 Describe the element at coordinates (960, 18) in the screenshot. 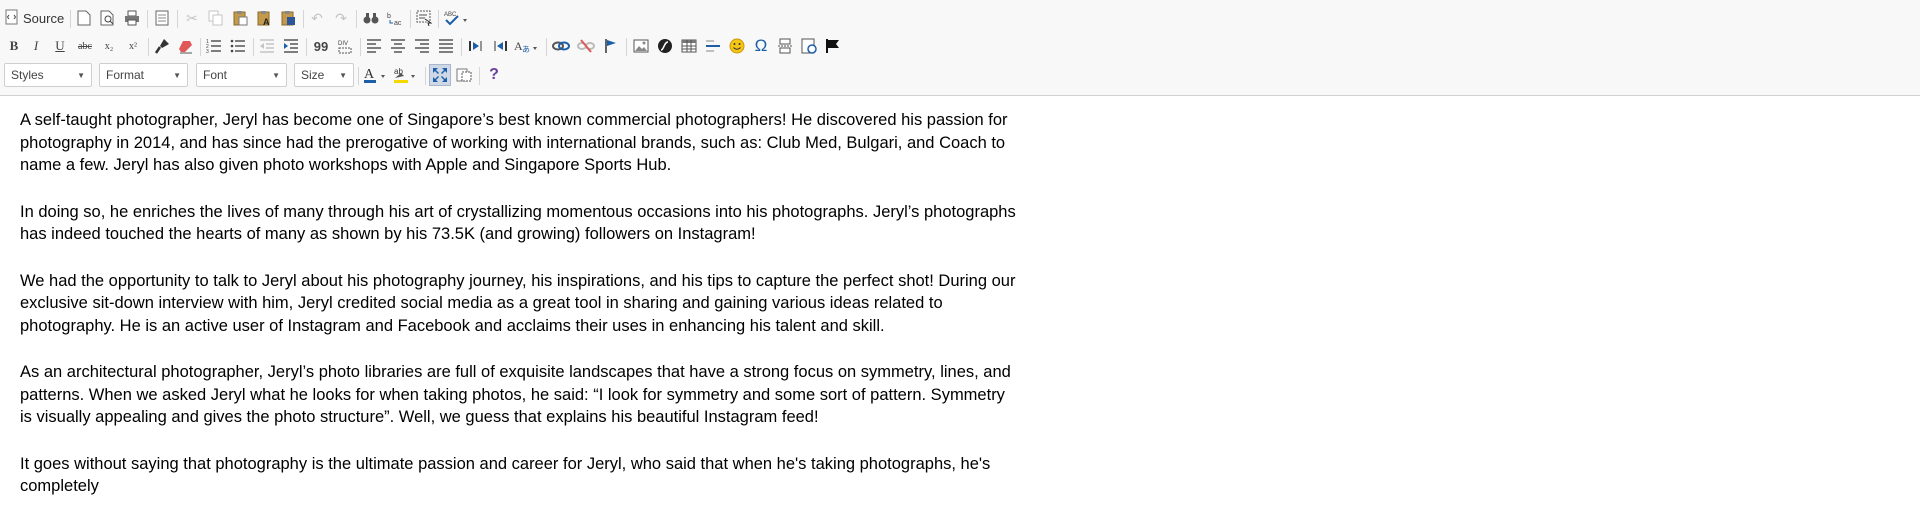

I see `toolbar-row-document: Source ✂ A ↶ ↷ b ac ABC` at that location.